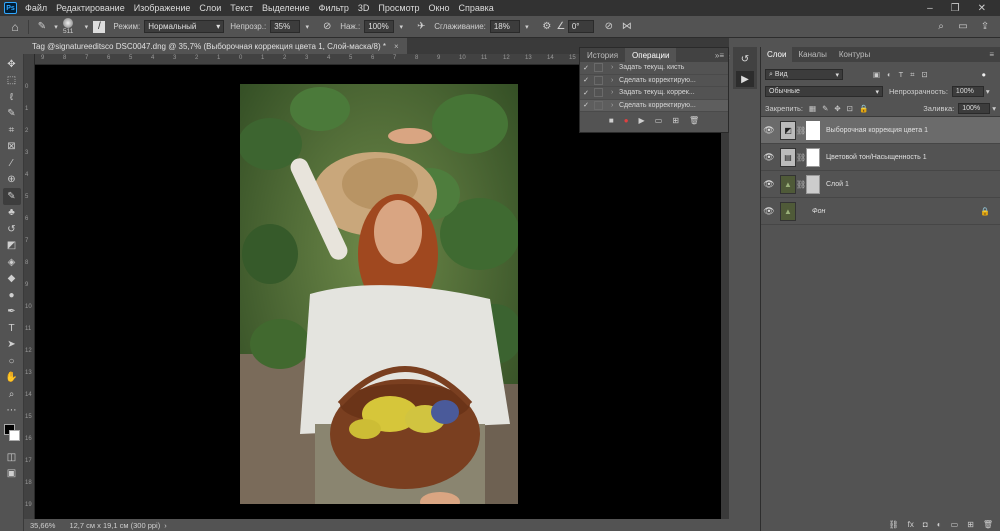 The image size is (1000, 531). What do you see at coordinates (210, 8) in the screenshot?
I see `menu-layers: Слои` at bounding box center [210, 8].